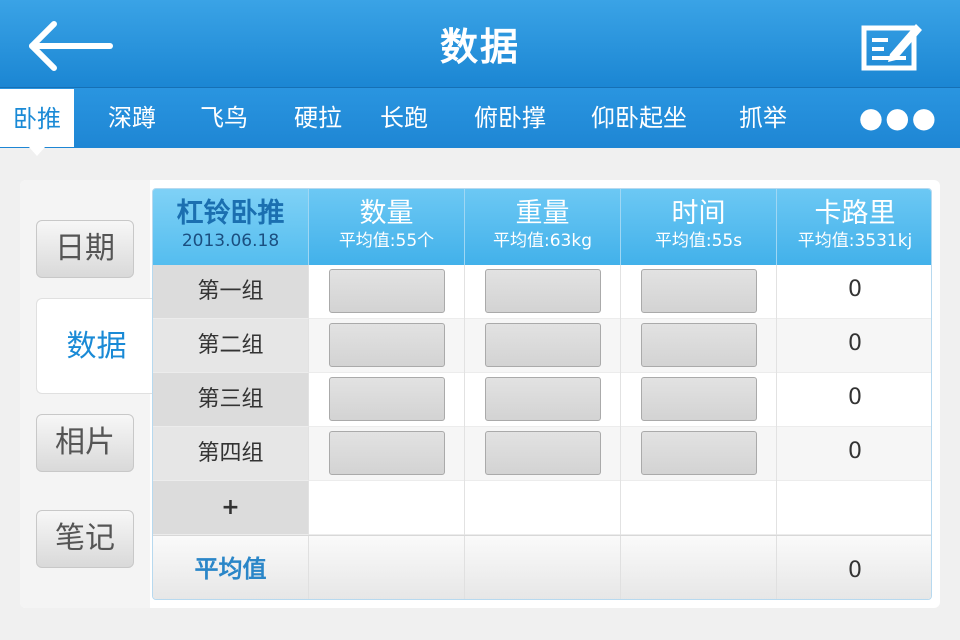 This screenshot has height=640, width=960. I want to click on sidebar-item-photos: 相片, so click(85, 443).